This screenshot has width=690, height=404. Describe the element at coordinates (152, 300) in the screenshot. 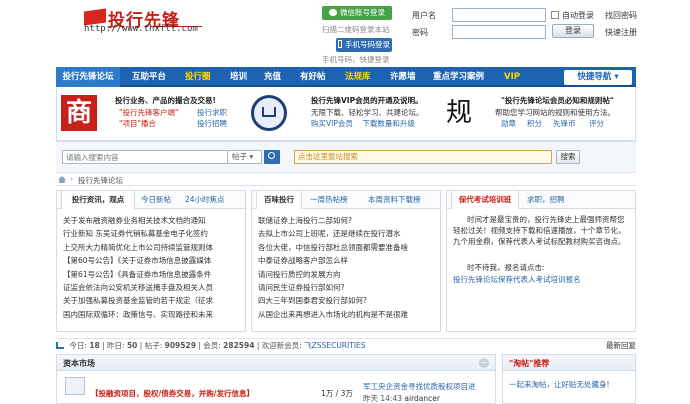

I see `list-item: 关于加强私募投资基金监管的若干规定（征求` at that location.